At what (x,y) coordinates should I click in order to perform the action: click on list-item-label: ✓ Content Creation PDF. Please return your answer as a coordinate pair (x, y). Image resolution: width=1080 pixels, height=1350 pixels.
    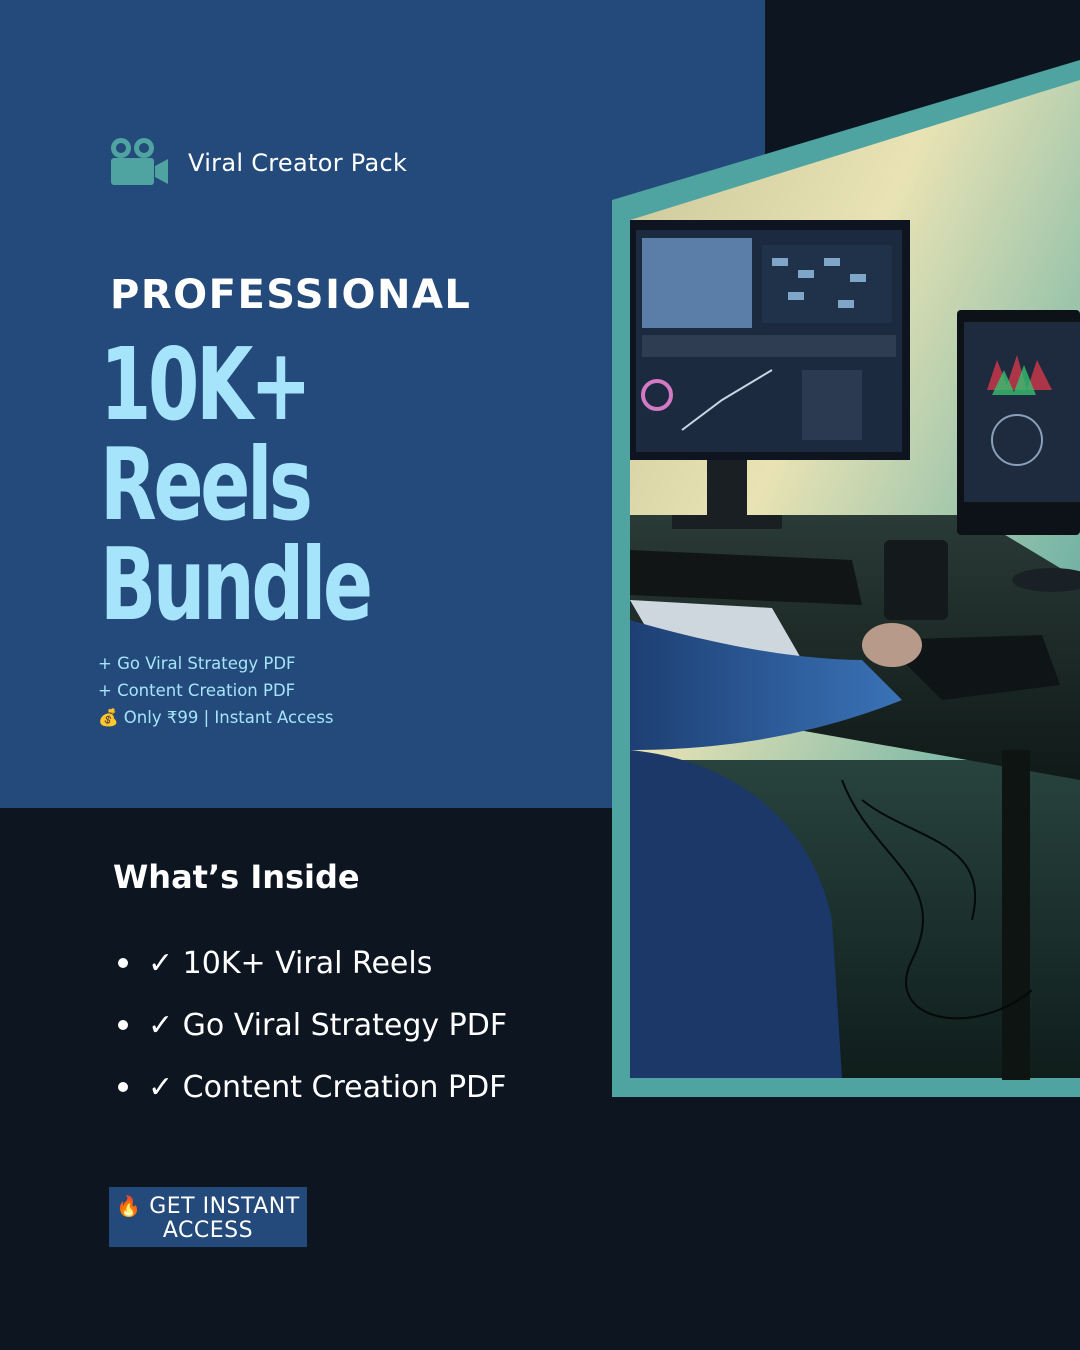
    Looking at the image, I should click on (327, 1087).